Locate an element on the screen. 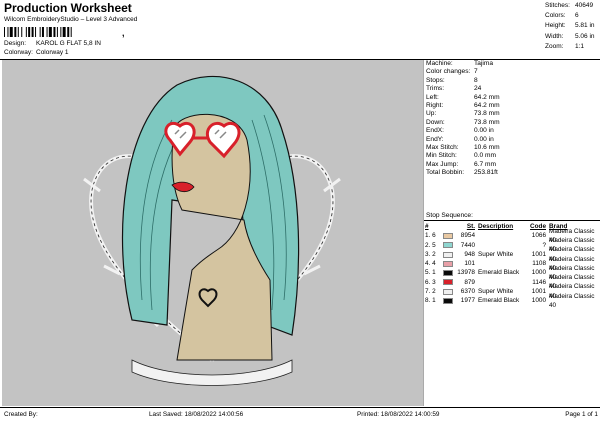 Image resolution: width=600 pixels, height=424 pixels. stat-zoom: Zoom: 1:1 is located at coordinates (565, 46).